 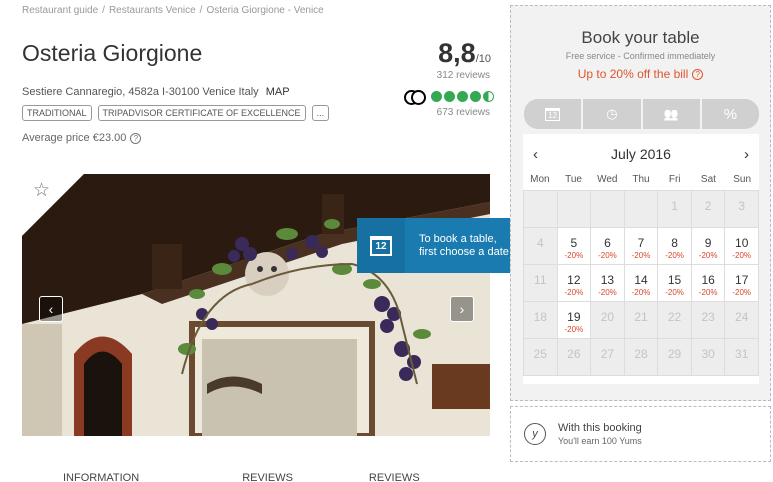 What do you see at coordinates (640, 37) in the screenshot?
I see `booking-title: Book your table` at bounding box center [640, 37].